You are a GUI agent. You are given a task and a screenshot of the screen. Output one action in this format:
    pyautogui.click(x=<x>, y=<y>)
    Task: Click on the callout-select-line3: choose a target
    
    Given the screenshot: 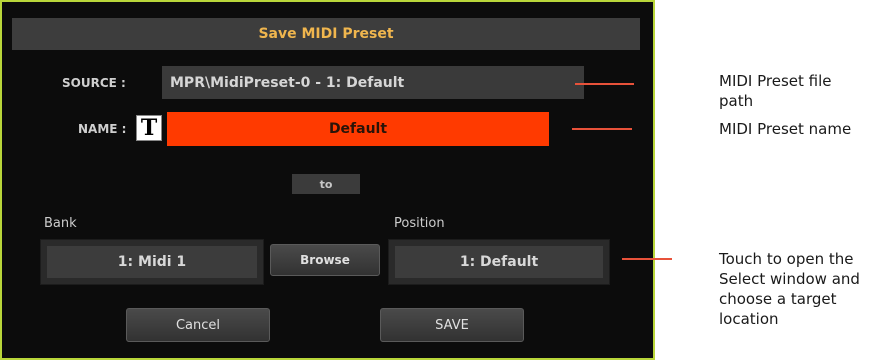 What is the action you would take?
    pyautogui.click(x=778, y=299)
    